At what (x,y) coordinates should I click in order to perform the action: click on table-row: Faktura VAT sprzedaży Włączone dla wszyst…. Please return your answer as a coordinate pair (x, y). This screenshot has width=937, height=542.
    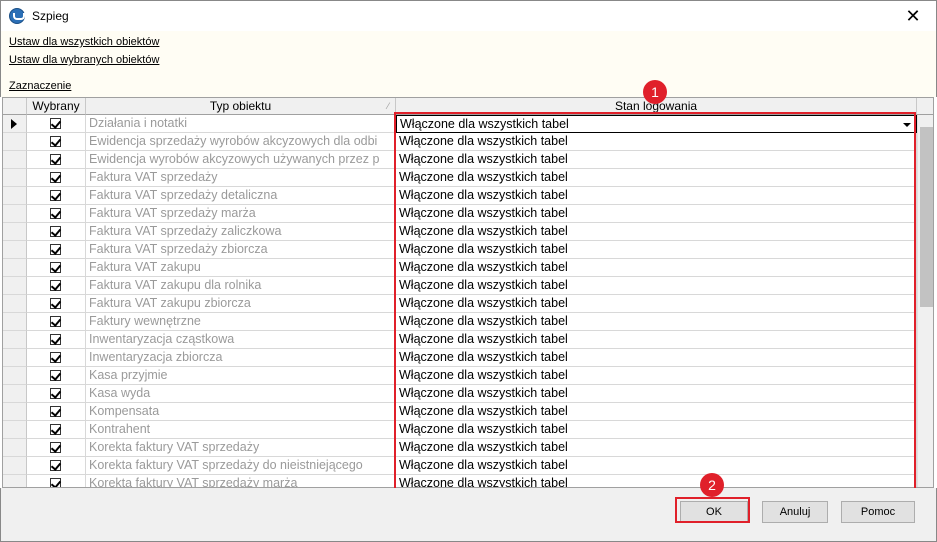
    Looking at the image, I should click on (460, 178).